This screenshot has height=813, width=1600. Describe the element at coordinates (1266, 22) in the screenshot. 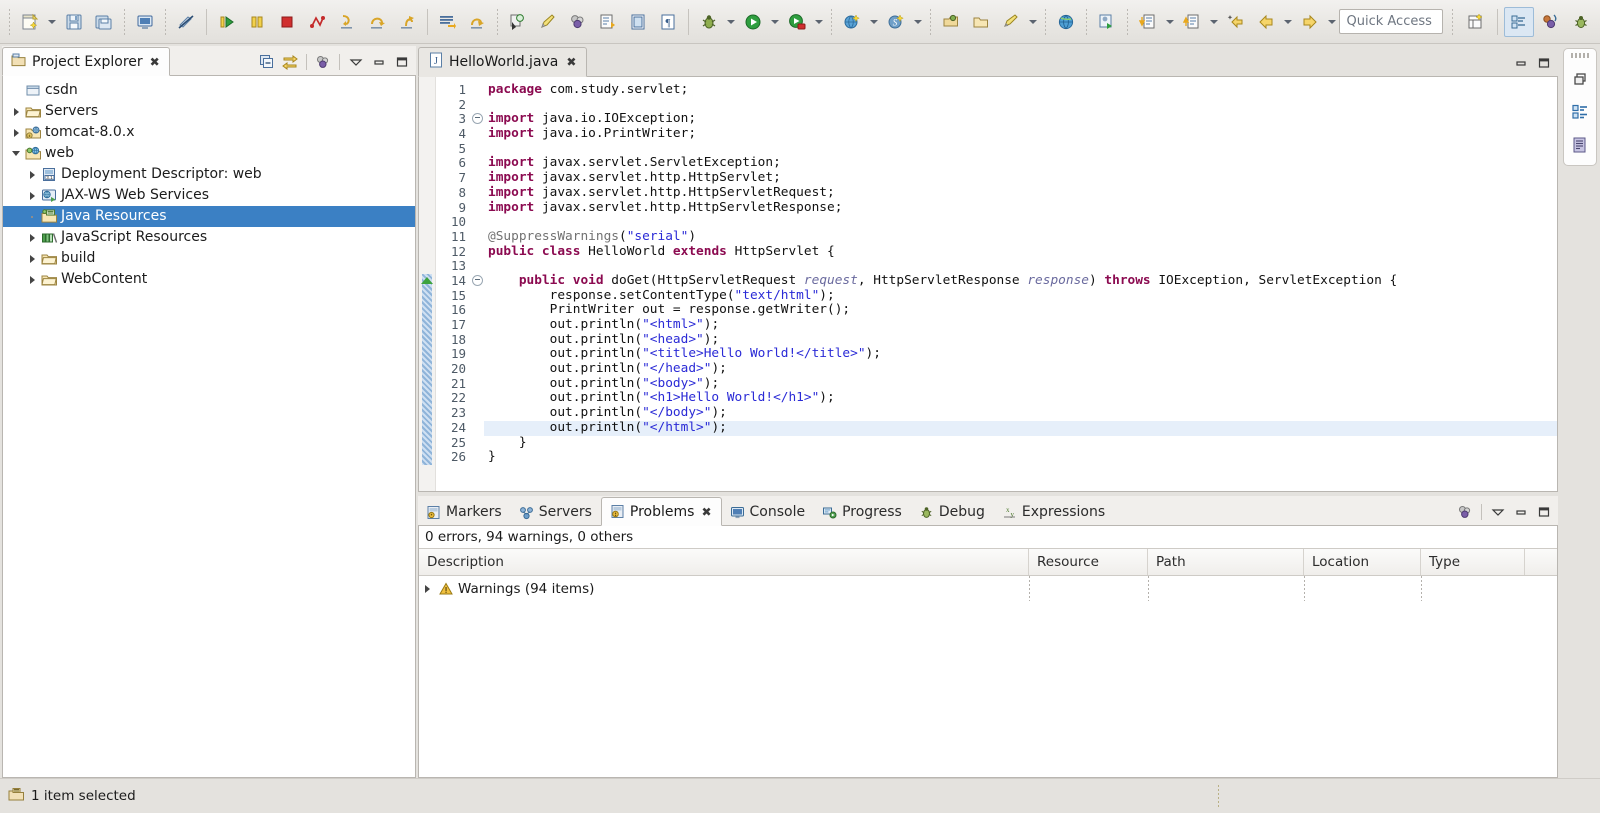

I see `back-icon` at that location.